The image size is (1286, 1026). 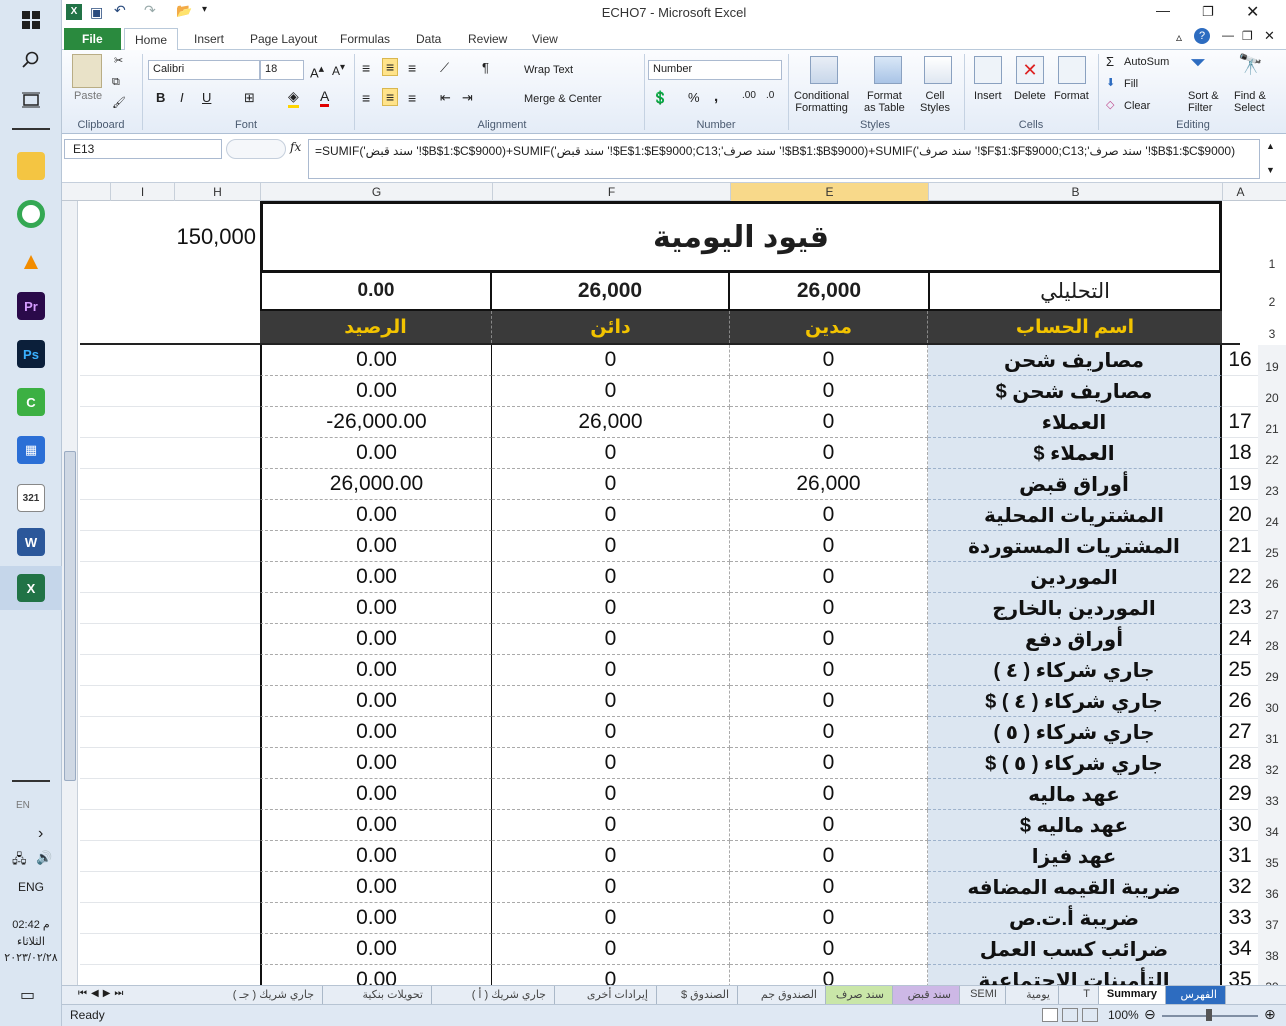 I want to click on row-number: 21, so click(x=1272, y=422).